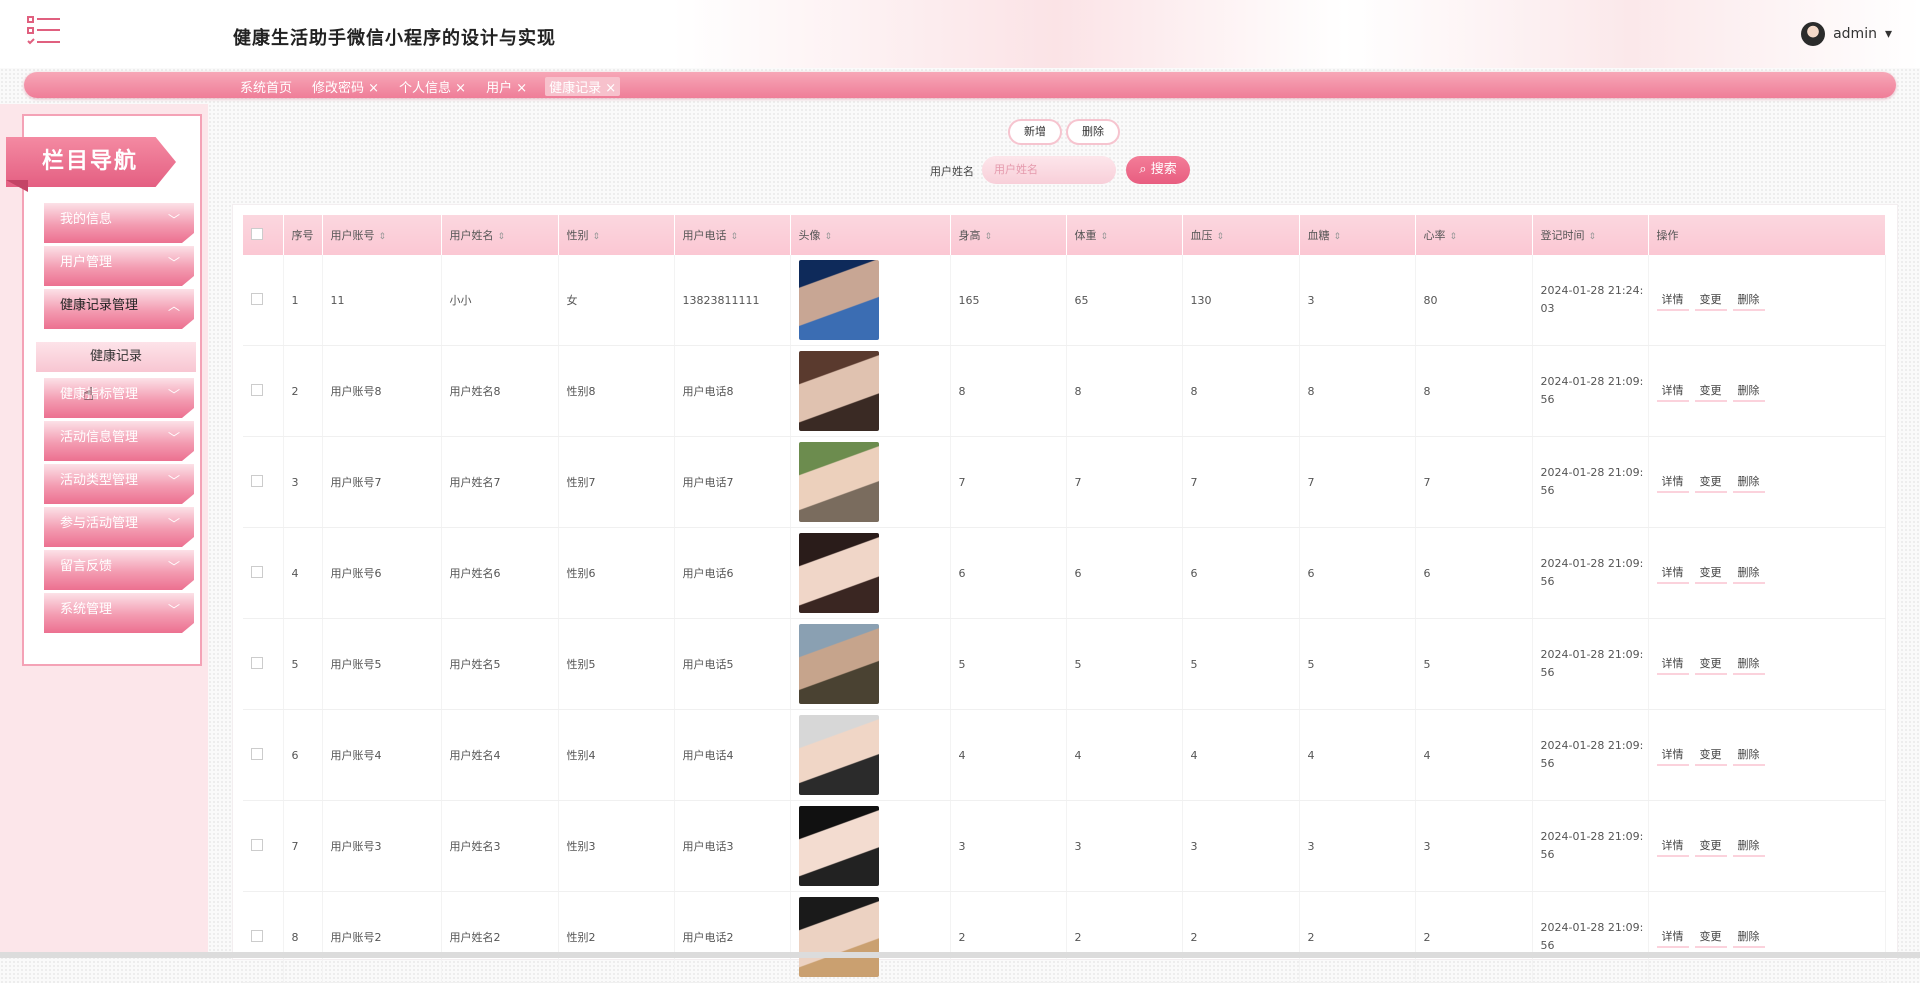 This screenshot has width=1920, height=983. Describe the element at coordinates (119, 613) in the screenshot. I see `sidebar-item-system: 系统管理 ﹀` at that location.